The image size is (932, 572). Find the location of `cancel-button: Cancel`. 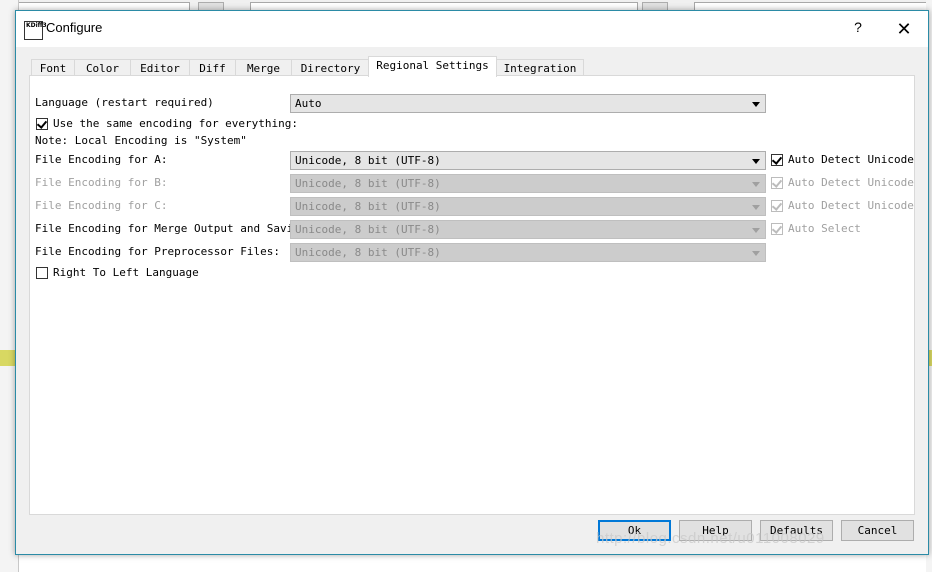

cancel-button: Cancel is located at coordinates (877, 530).